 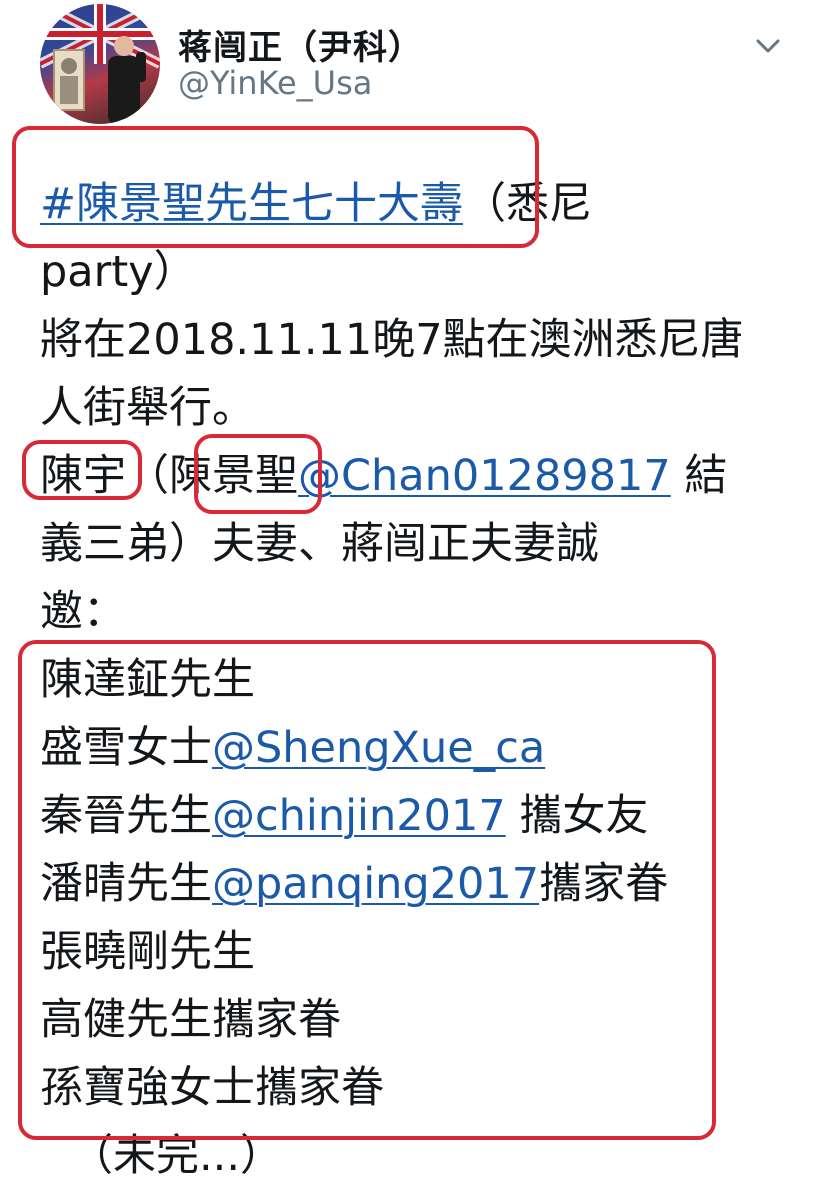 I want to click on tweet-line: 陳宇（陳景聖@Chan01289817 結, so click(x=410, y=476).